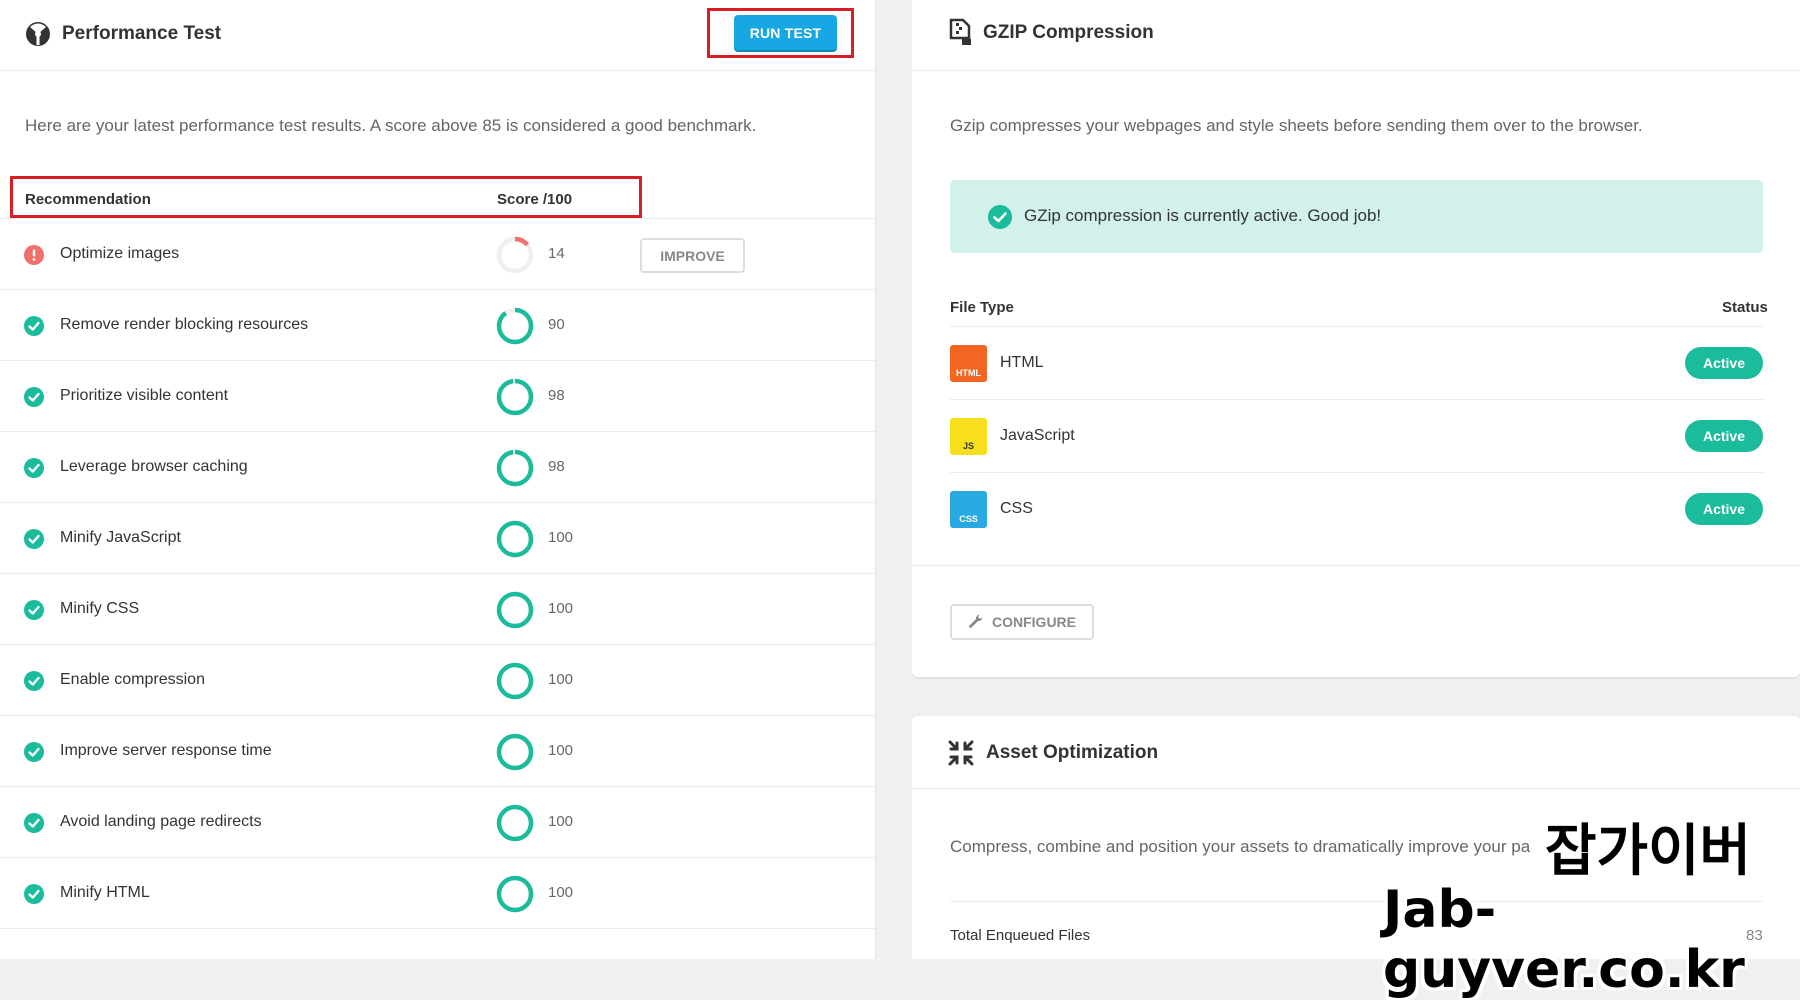 Image resolution: width=1800 pixels, height=1000 pixels. I want to click on recommendation-row: Prioritize visible content 98, so click(437, 396).